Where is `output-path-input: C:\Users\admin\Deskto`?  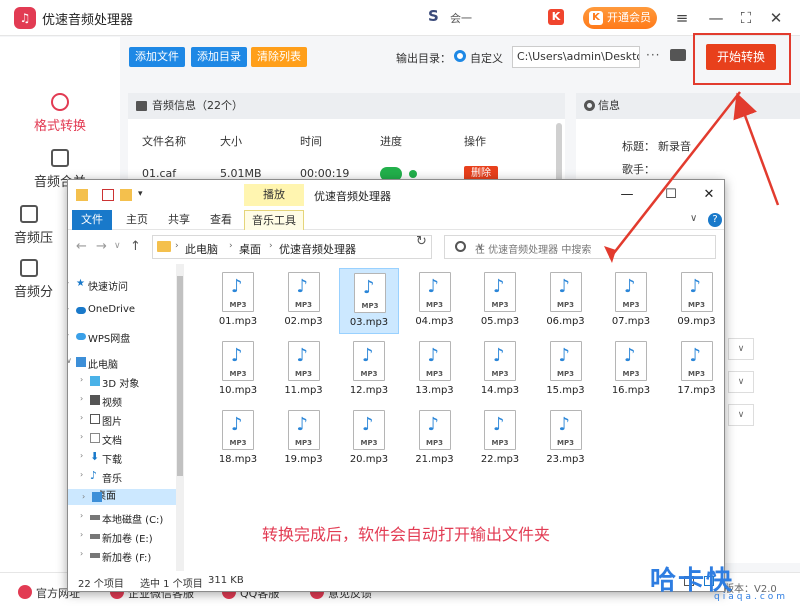 output-path-input: C:\Users\admin\Deskto is located at coordinates (576, 57).